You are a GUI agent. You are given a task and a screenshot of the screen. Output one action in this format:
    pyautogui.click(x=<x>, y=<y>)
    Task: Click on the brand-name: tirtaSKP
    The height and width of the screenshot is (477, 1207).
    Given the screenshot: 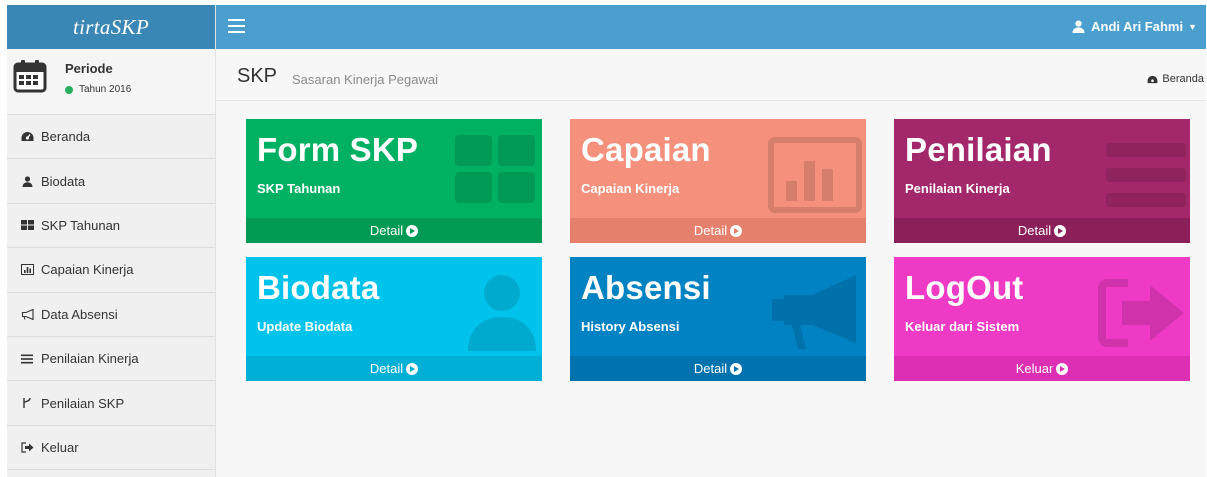 What is the action you would take?
    pyautogui.click(x=111, y=26)
    